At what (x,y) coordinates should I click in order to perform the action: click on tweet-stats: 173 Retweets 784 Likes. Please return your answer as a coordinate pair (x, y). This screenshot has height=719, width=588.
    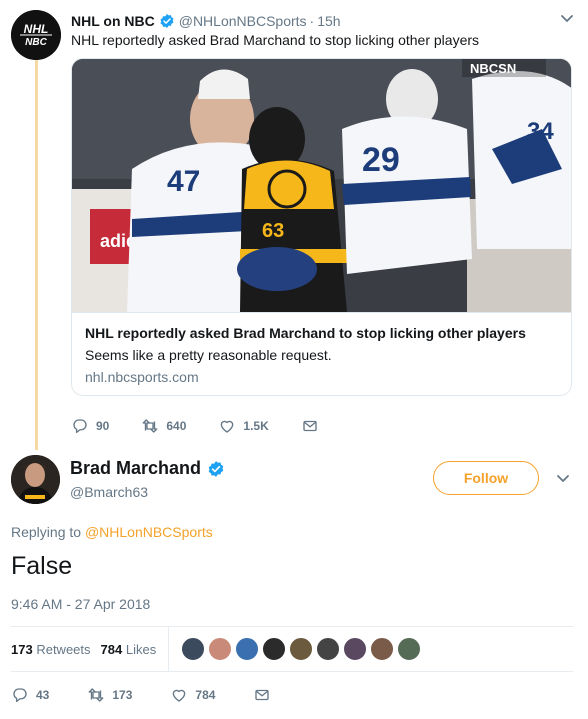
    Looking at the image, I should click on (292, 649).